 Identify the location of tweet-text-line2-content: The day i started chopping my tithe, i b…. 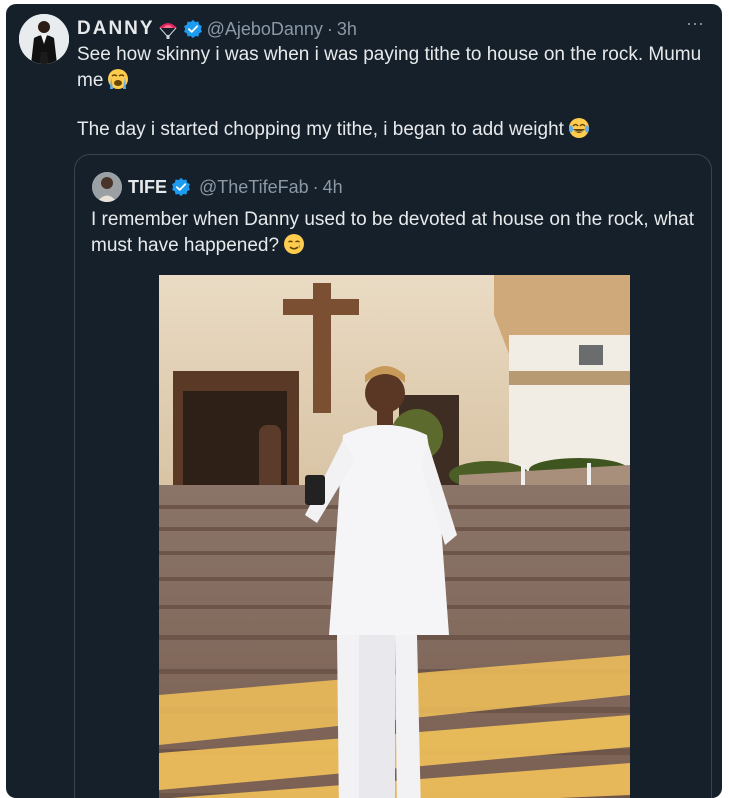
(320, 129).